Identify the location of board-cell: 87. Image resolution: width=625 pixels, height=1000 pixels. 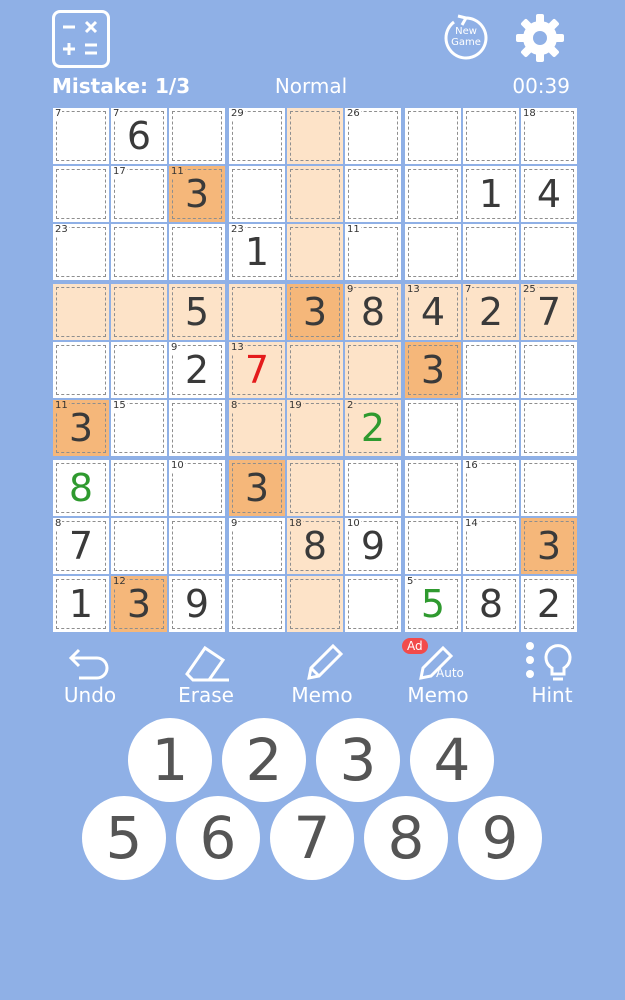
(81, 546).